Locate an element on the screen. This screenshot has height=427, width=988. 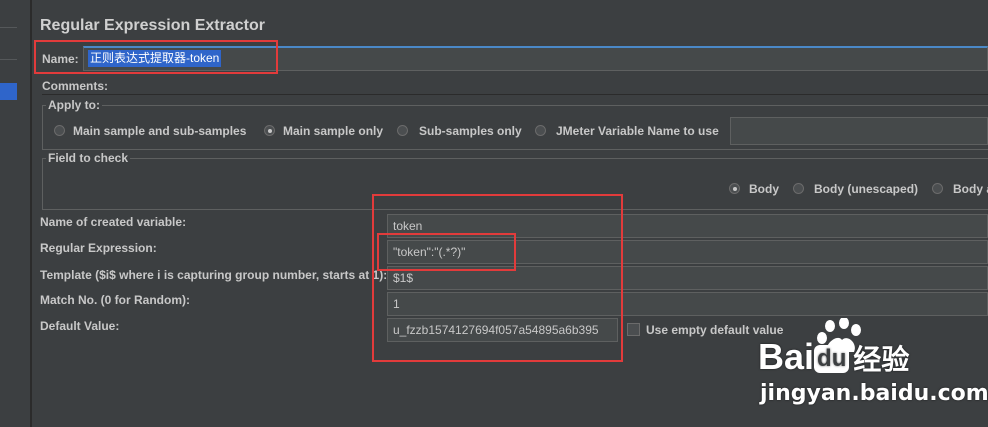
match-no-label: Match No. (0 for Random): is located at coordinates (115, 300).